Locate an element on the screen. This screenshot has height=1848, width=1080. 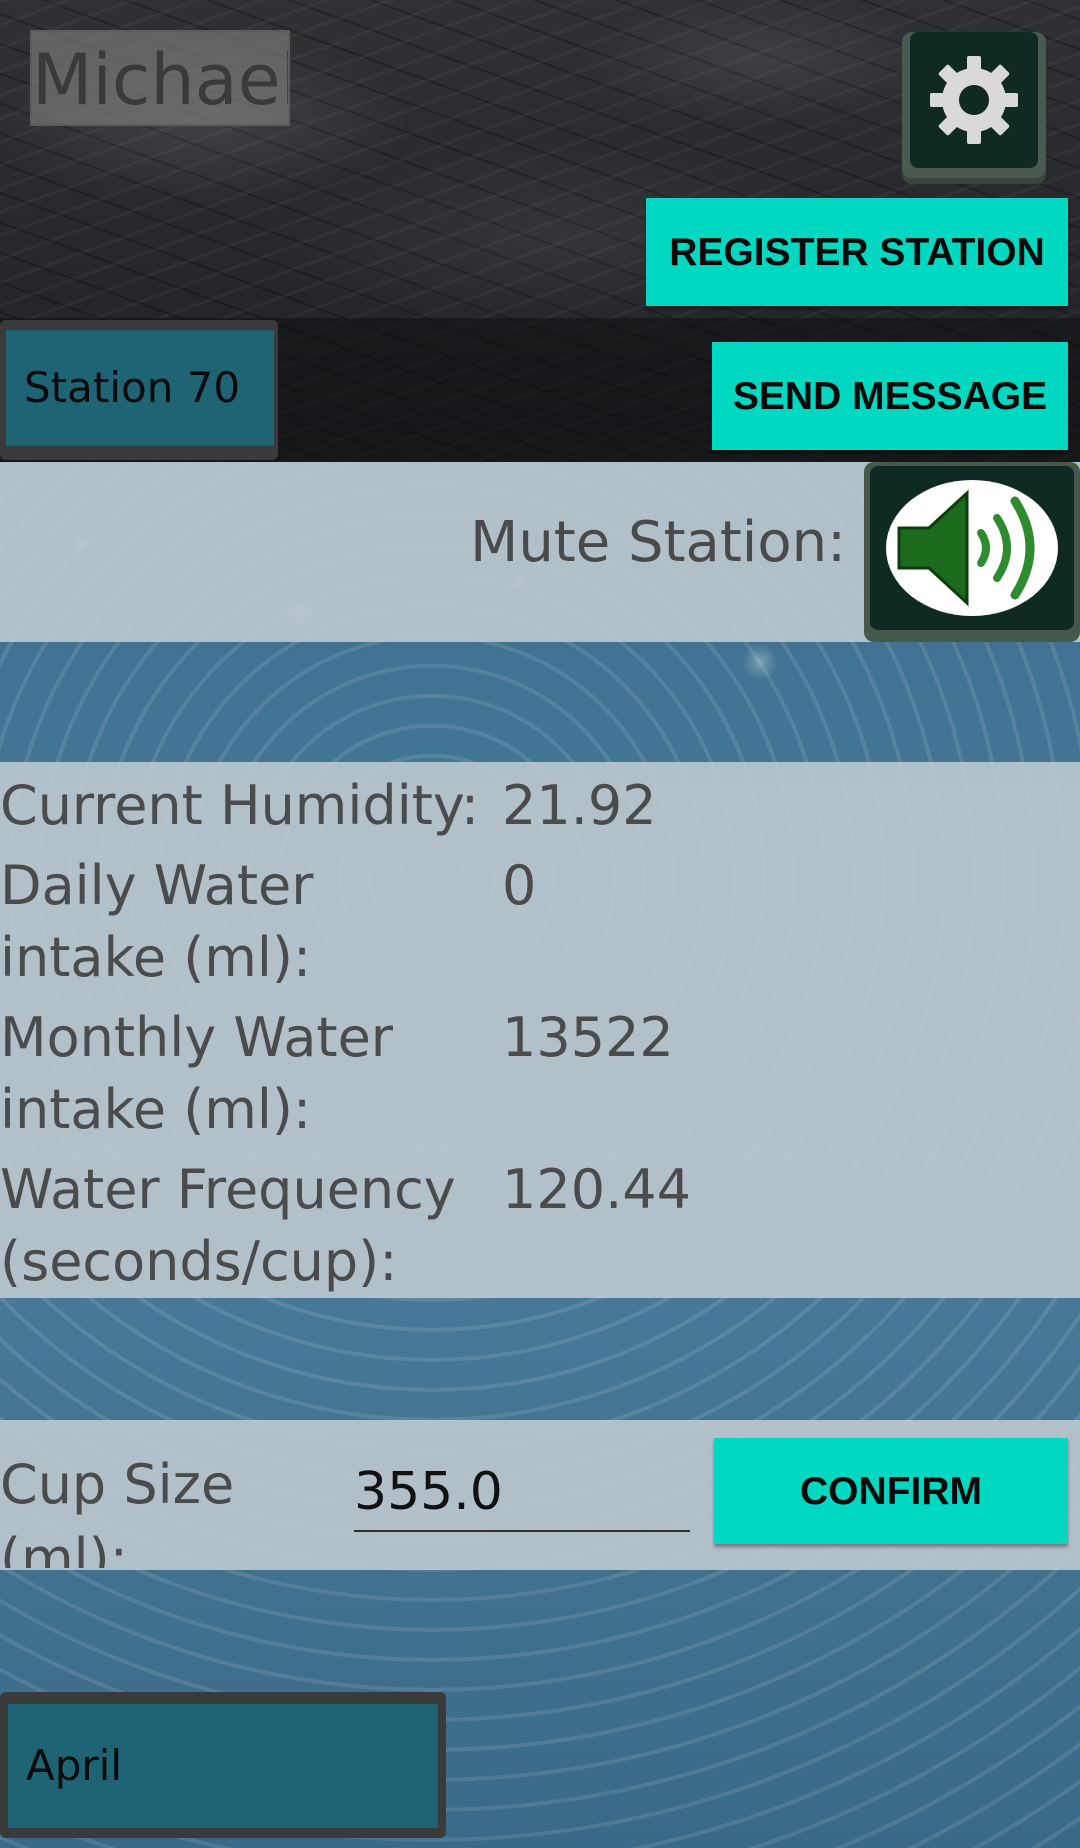
humidity-value: 21.92 is located at coordinates (579, 805).